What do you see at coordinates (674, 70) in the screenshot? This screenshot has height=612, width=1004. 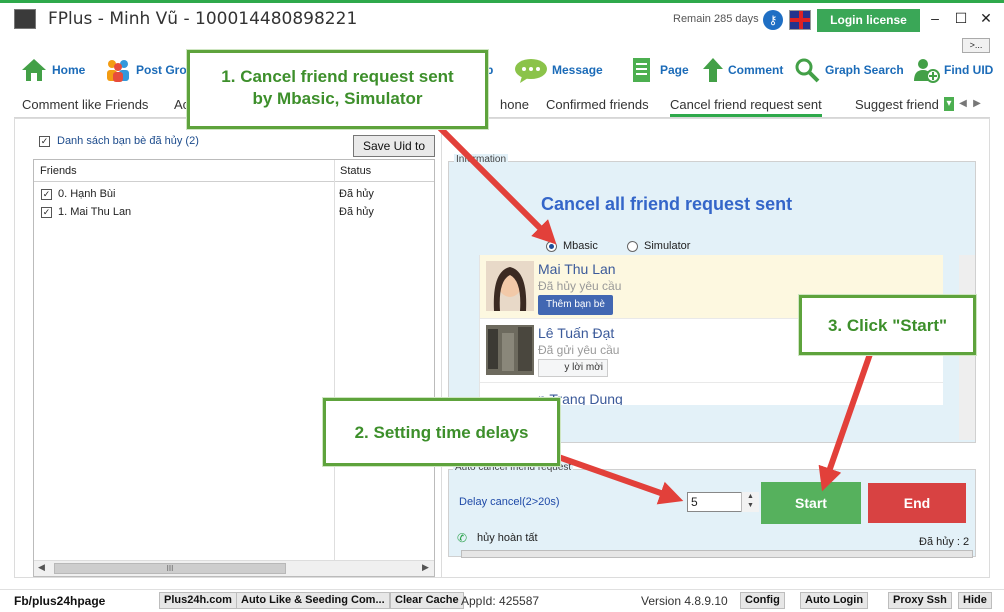 I see `menu-page-label: Page` at bounding box center [674, 70].